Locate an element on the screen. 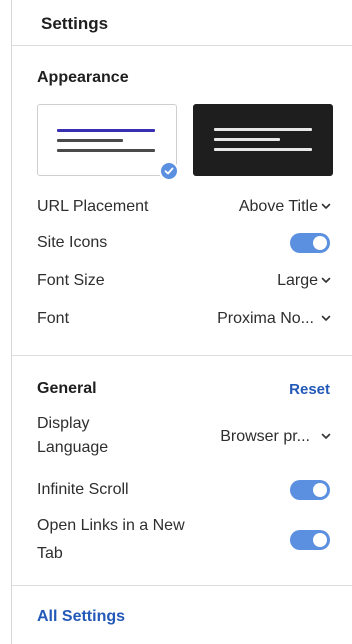  font-label: Font is located at coordinates (53, 318).